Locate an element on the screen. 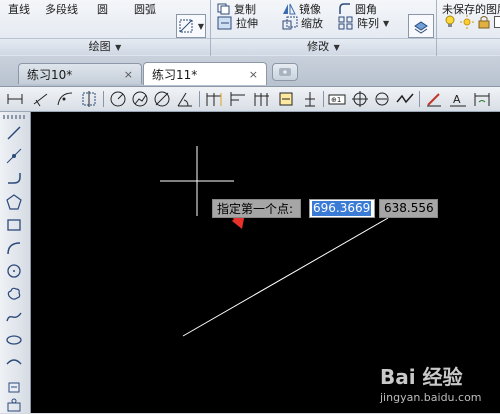 This screenshot has height=414, width=500. command-prompt-tooltip: 指定第一个点: is located at coordinates (256, 208).